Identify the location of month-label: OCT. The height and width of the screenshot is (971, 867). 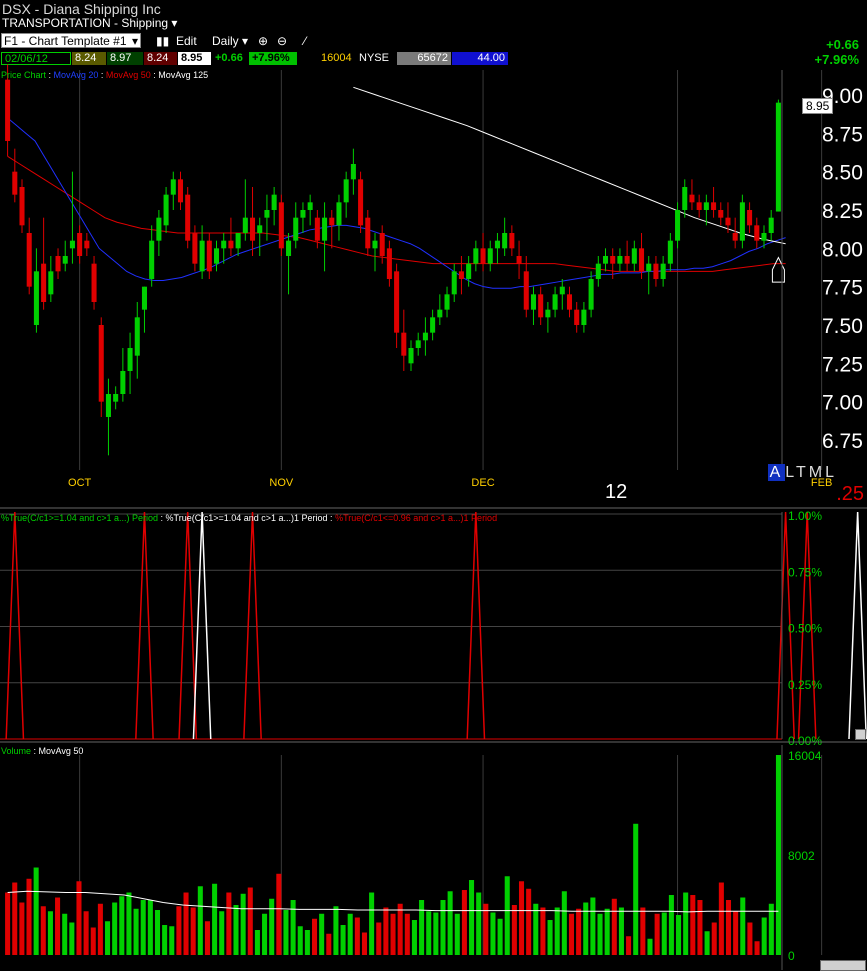
(80, 483).